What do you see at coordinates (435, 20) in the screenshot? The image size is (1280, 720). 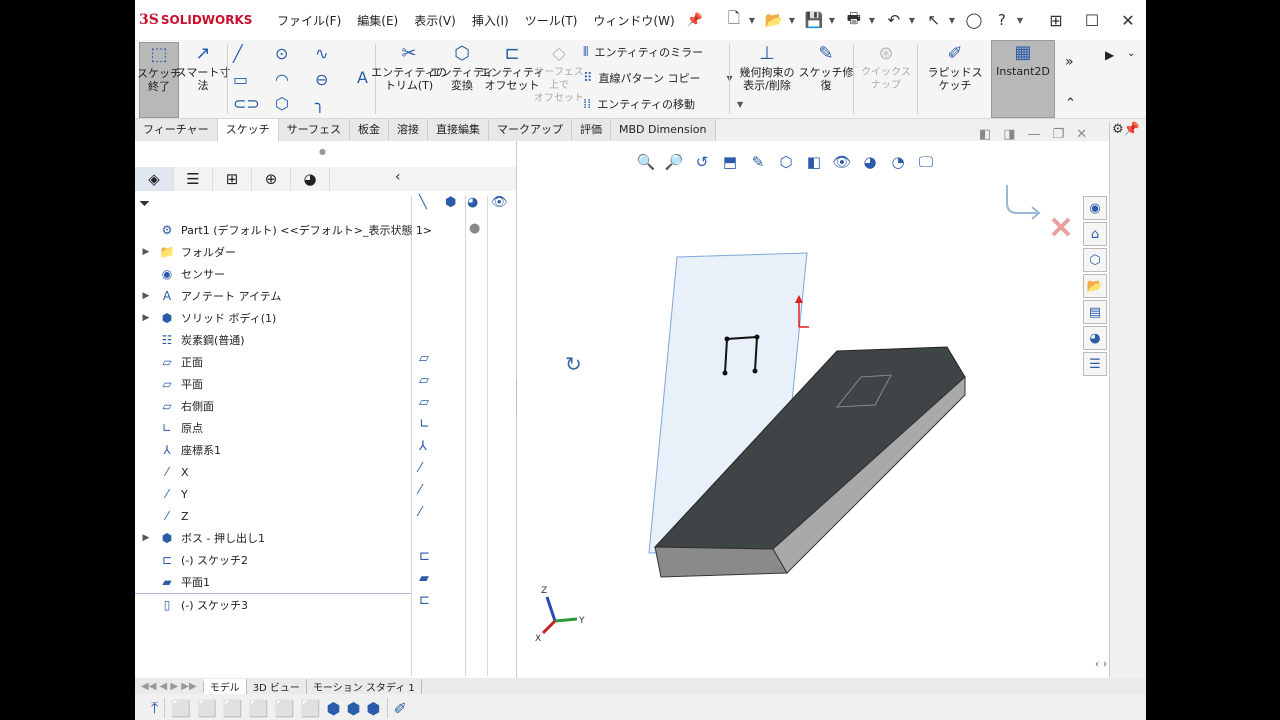 I see `menu-view: 表示(V)` at bounding box center [435, 20].